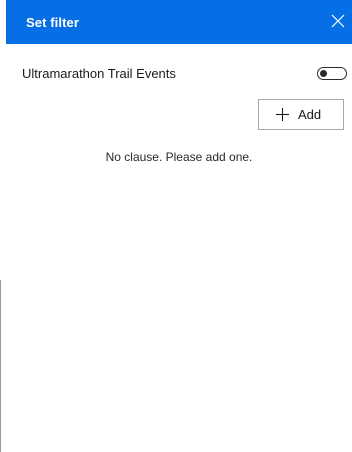 This screenshot has height=452, width=352. I want to click on close-button, so click(338, 21).